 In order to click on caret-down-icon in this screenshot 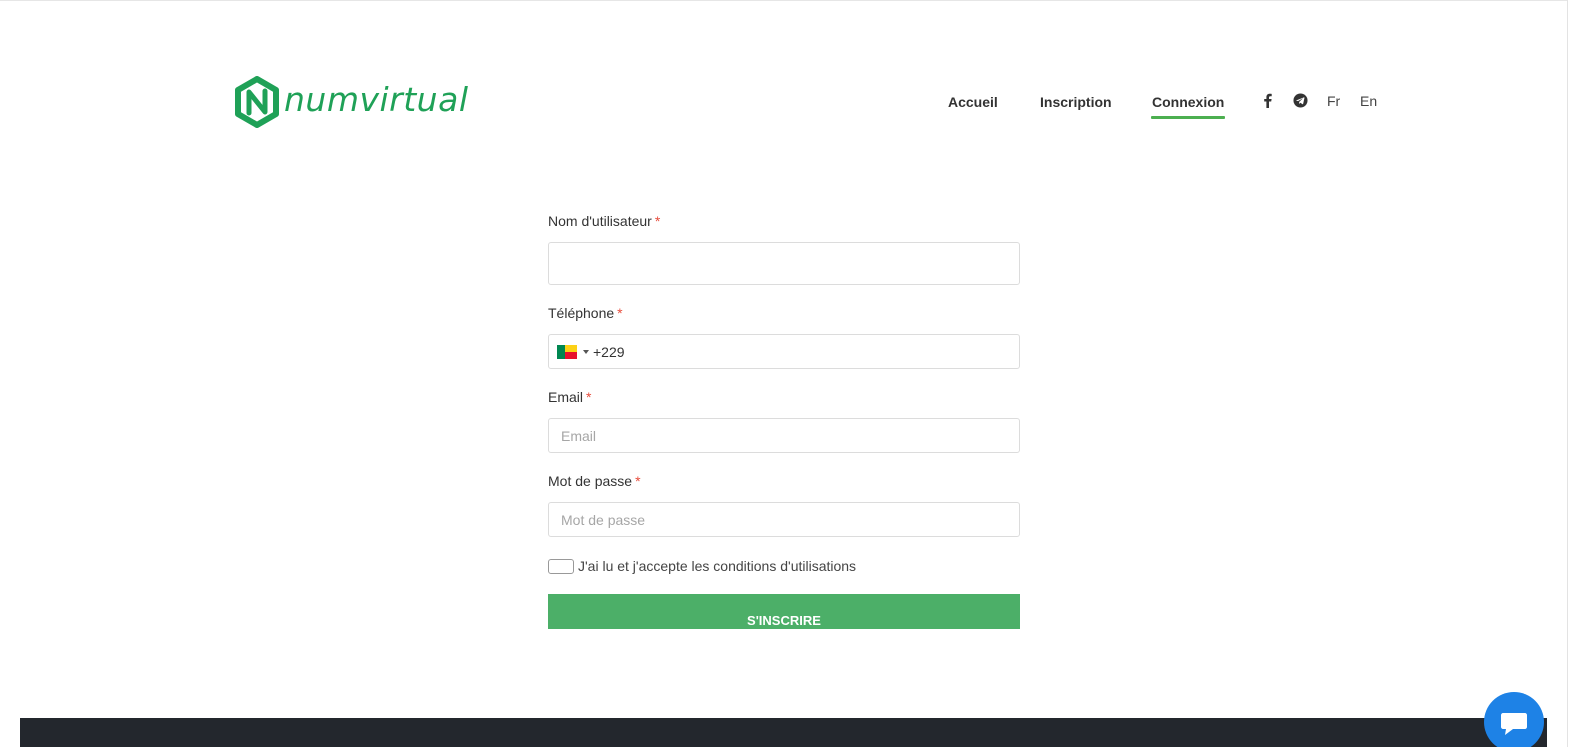, I will do `click(586, 352)`.